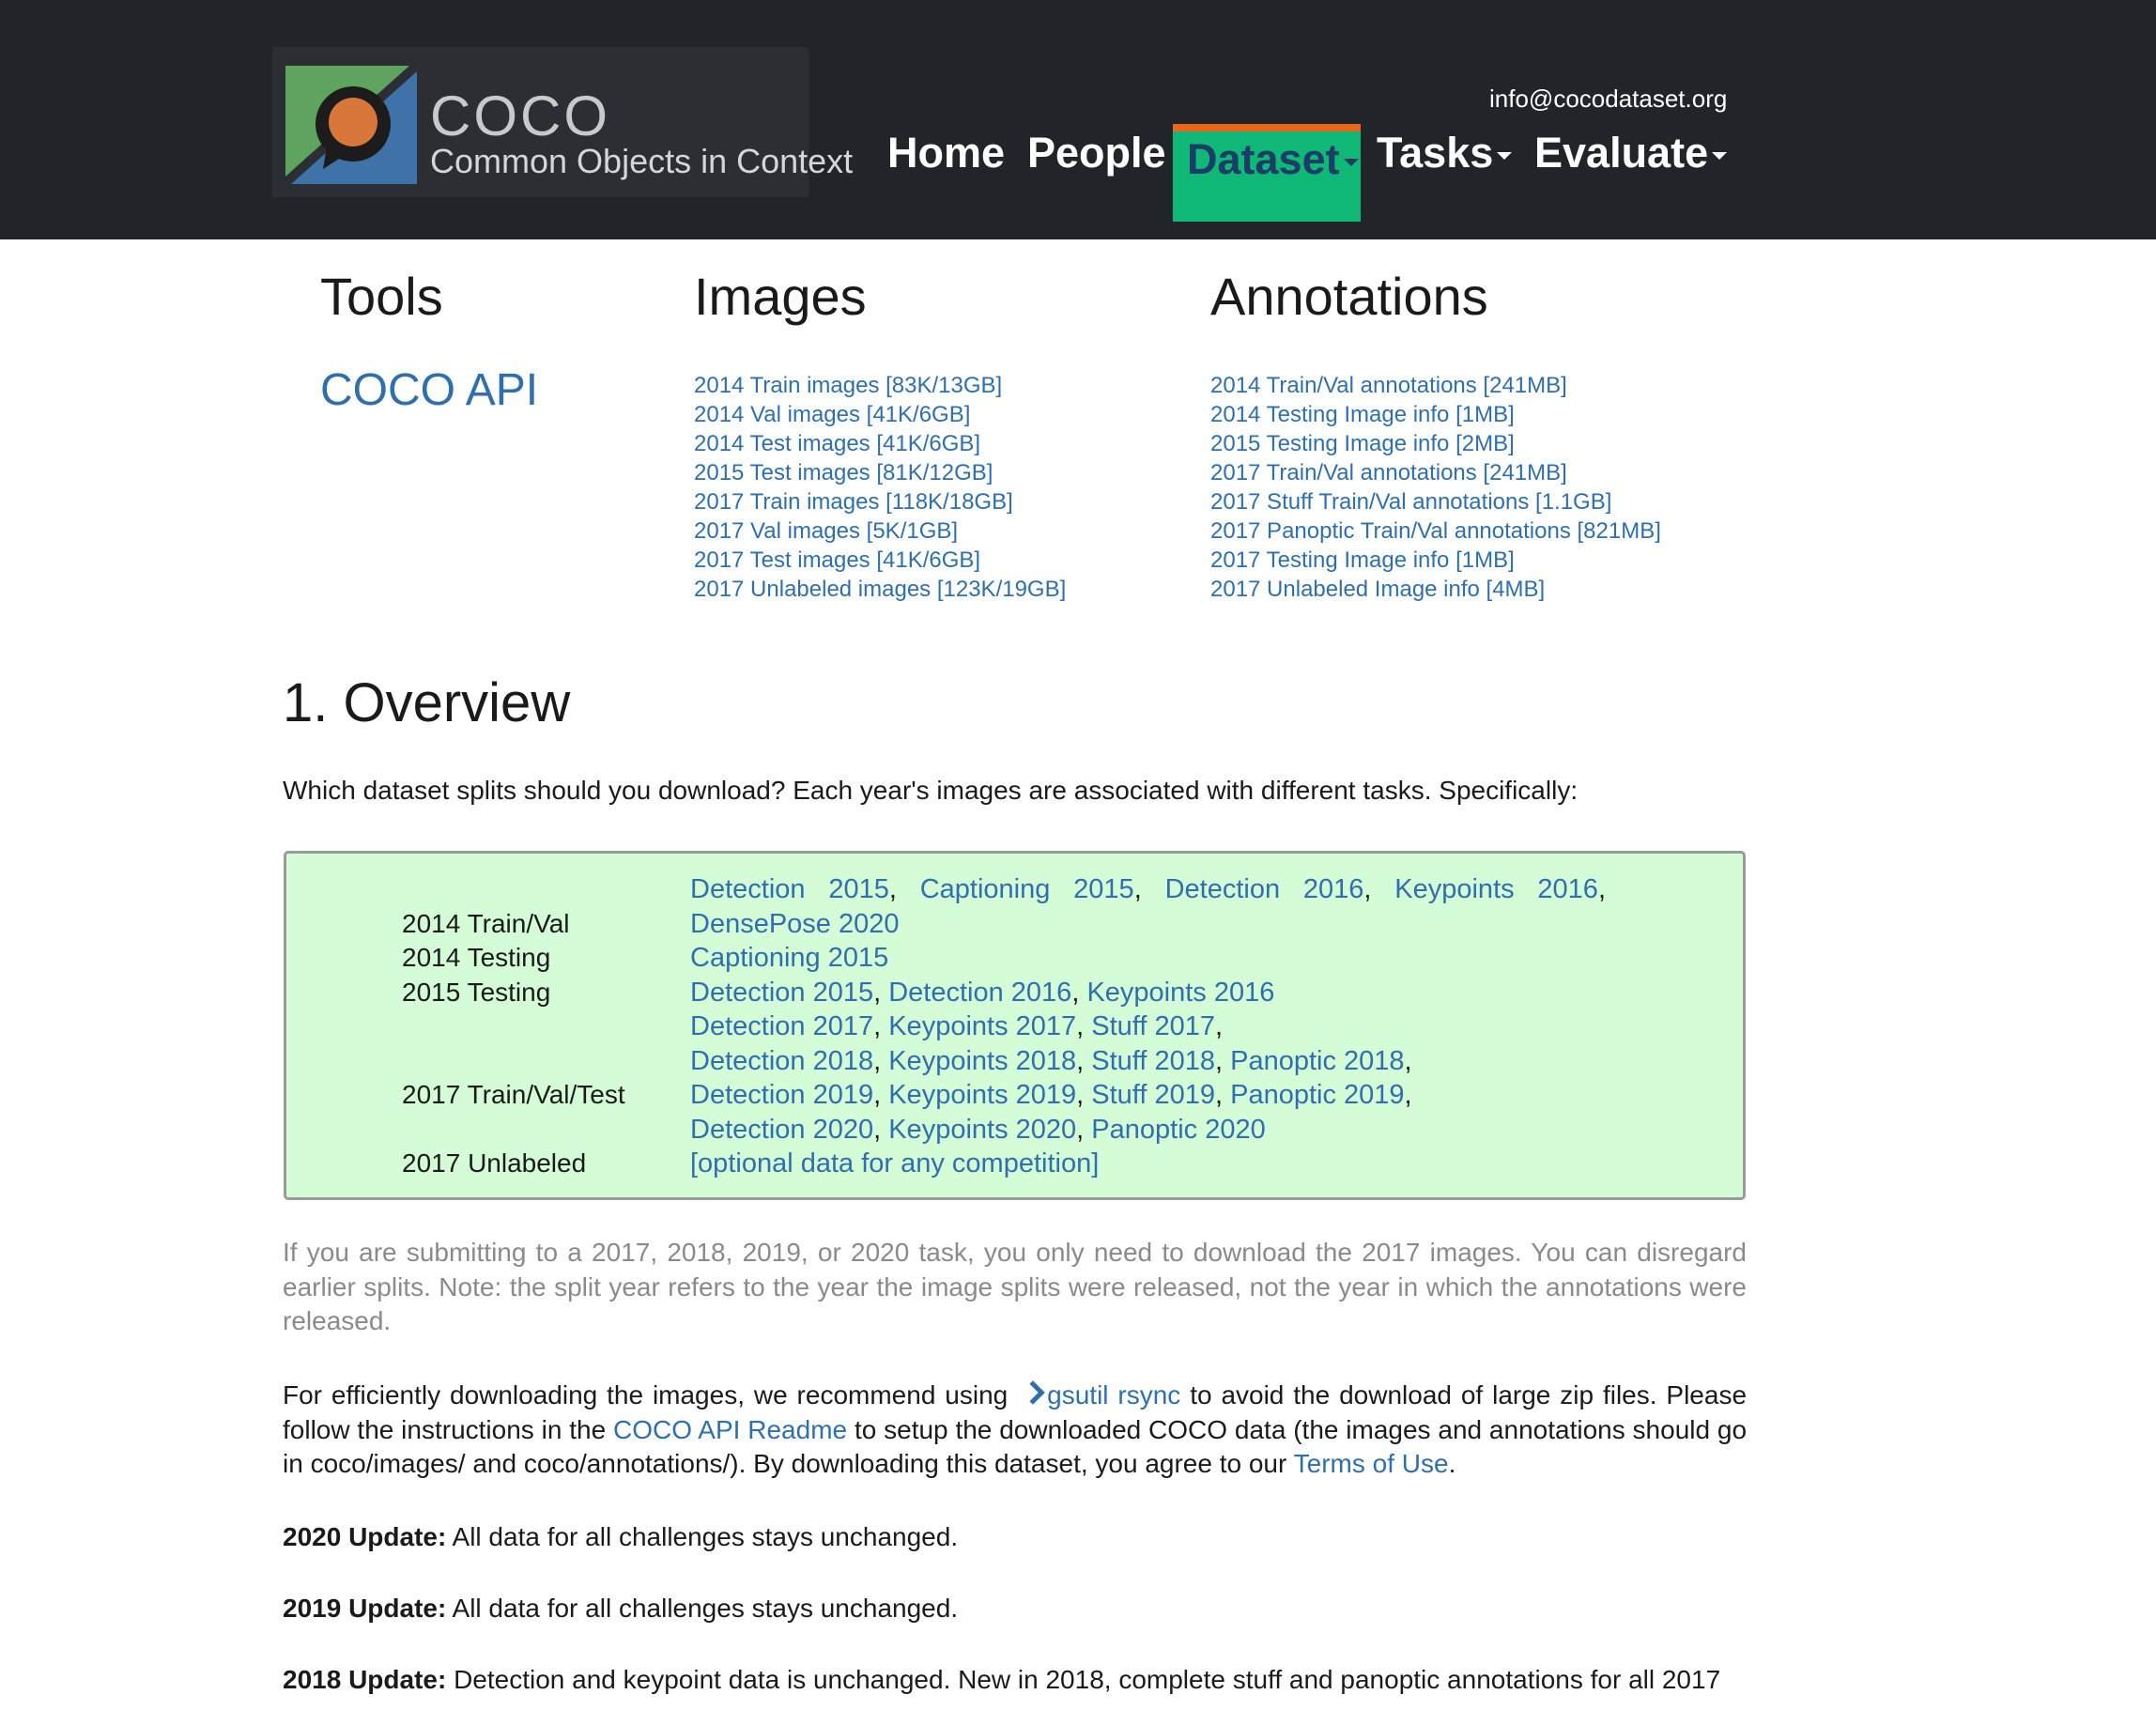 Image resolution: width=2156 pixels, height=1710 pixels. What do you see at coordinates (837, 560) in the screenshot?
I see `image-download-link: 2017 Test images [41K/6GB]` at bounding box center [837, 560].